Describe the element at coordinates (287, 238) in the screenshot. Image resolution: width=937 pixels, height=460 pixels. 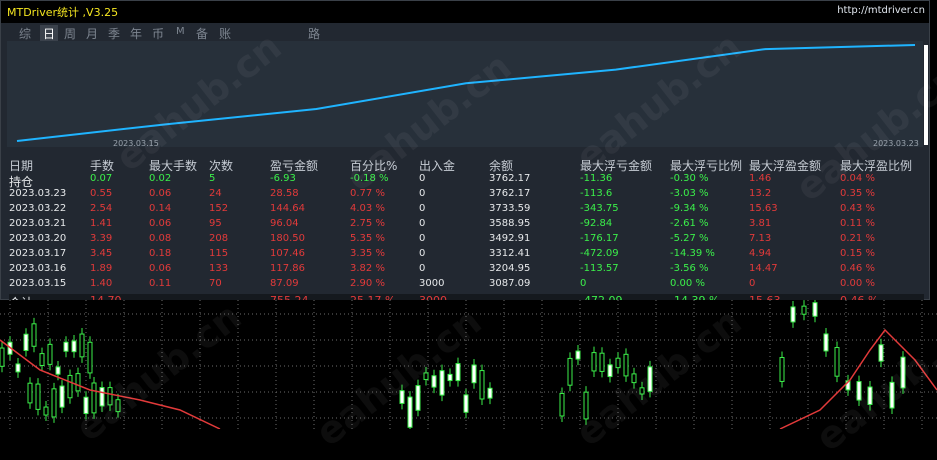
I see `cell-profit: 180.50` at that location.